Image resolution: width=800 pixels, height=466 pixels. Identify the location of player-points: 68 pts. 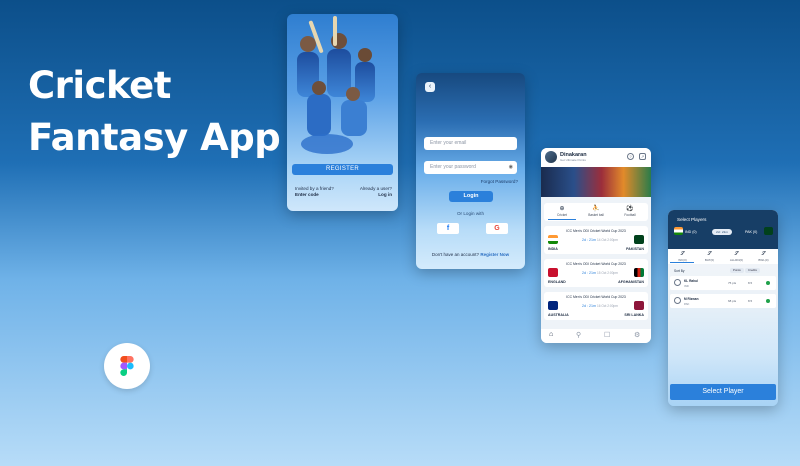
(732, 301).